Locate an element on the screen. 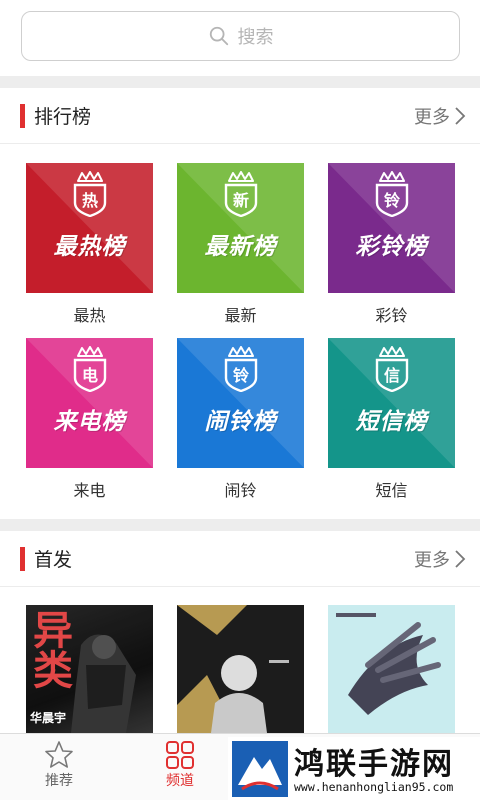  watermark-title: 鸿联手游网 is located at coordinates (374, 764).